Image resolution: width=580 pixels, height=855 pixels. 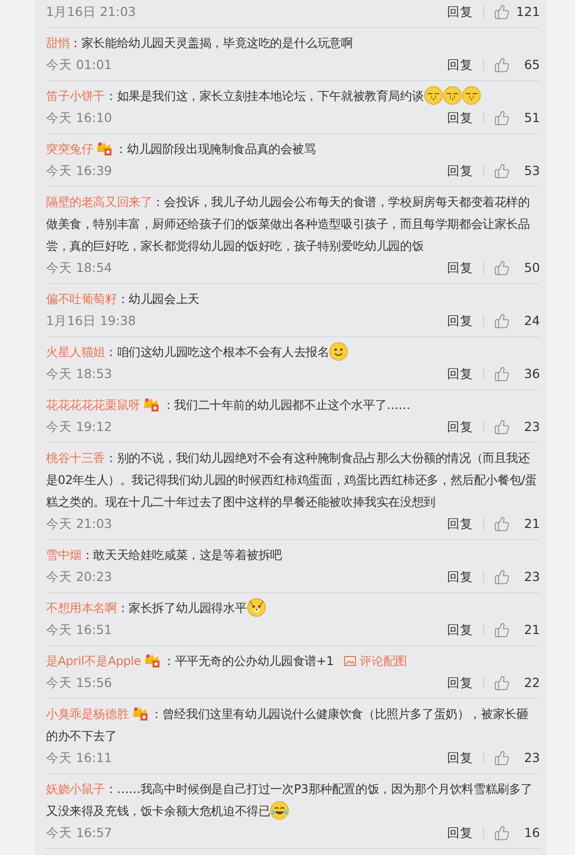 What do you see at coordinates (79, 373) in the screenshot?
I see `comment-time: 今天 18:53` at bounding box center [79, 373].